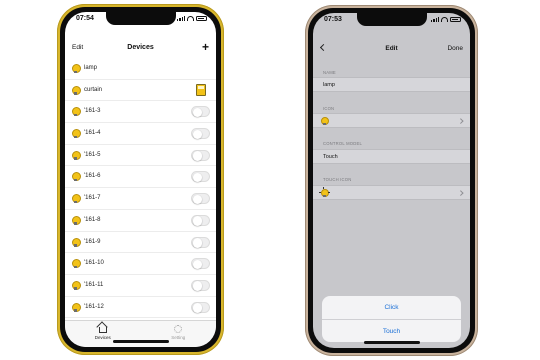 This screenshot has width=540, height=360. What do you see at coordinates (92, 111) in the screenshot?
I see `device-name: '161-3` at bounding box center [92, 111].